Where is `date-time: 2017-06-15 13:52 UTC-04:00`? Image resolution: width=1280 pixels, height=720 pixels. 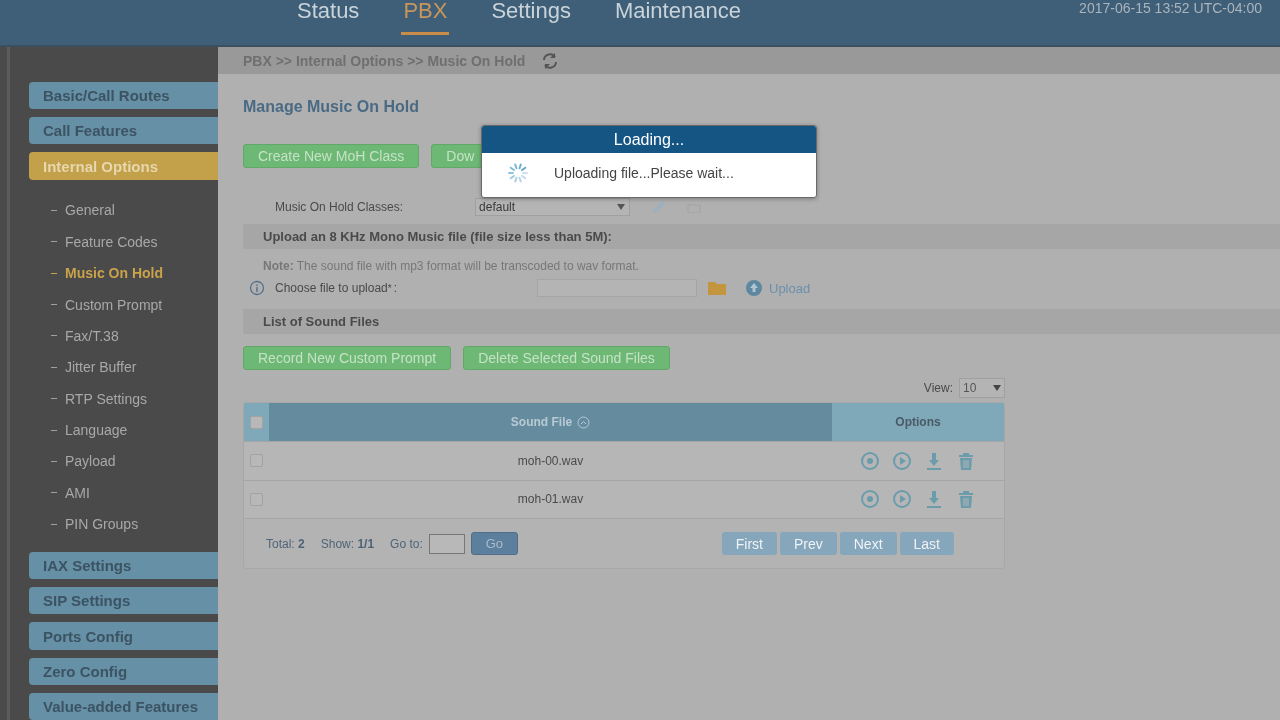
date-time: 2017-06-15 13:52 UTC-04:00 is located at coordinates (1170, 8).